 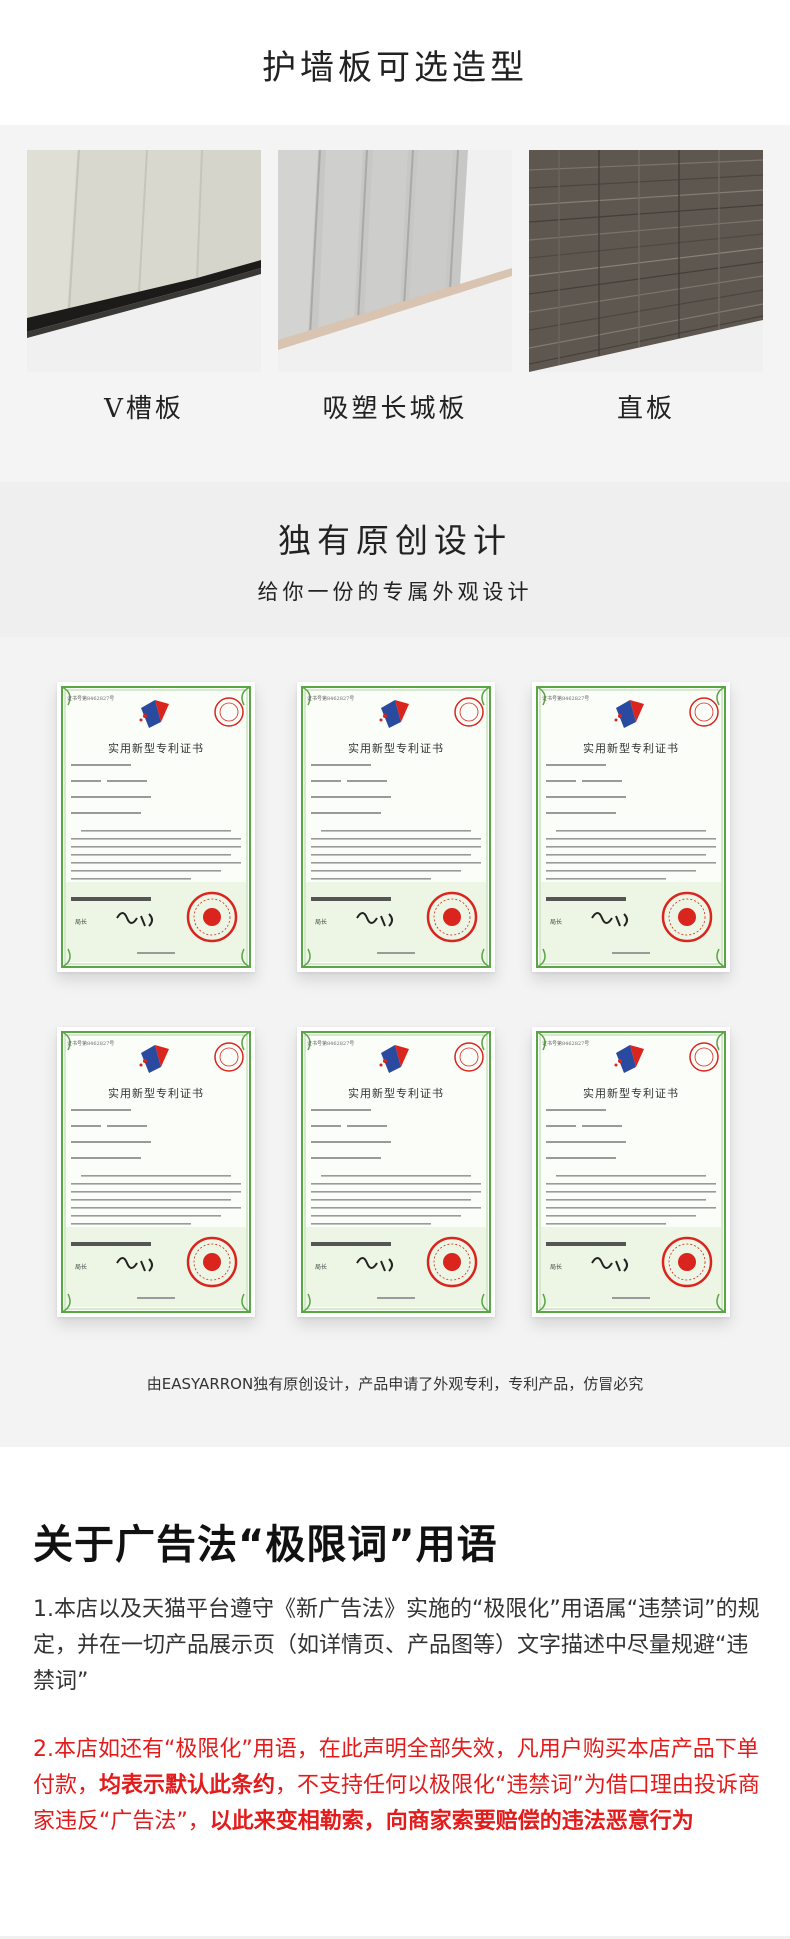 What do you see at coordinates (395, 409) in the screenshot?
I see `sample-label-great-wall: 吸塑长城板` at bounding box center [395, 409].